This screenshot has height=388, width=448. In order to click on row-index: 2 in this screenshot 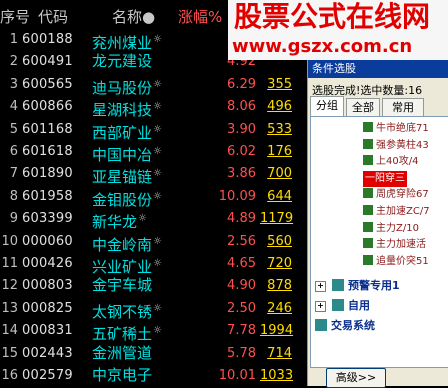, I will do `click(13, 62)`.